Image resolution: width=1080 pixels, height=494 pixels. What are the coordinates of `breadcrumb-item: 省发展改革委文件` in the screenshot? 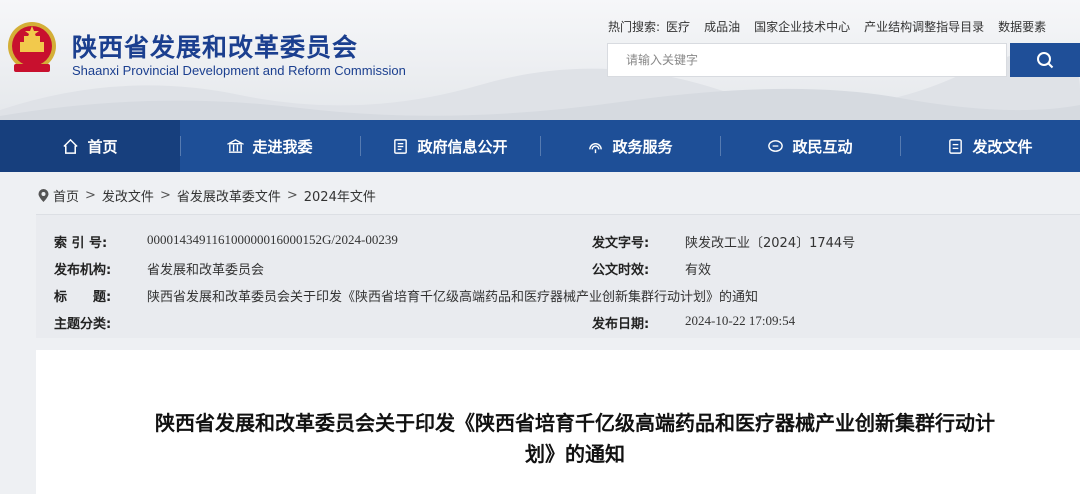 It's located at (229, 195).